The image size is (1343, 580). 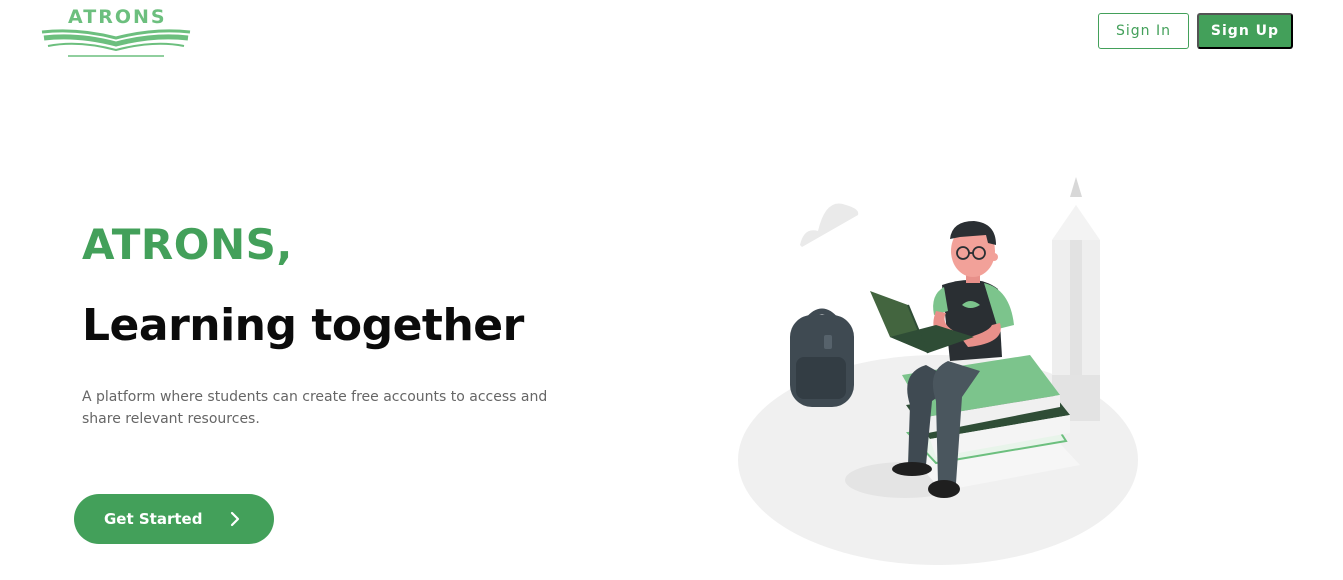 I want to click on chevron-right-icon, so click(x=235, y=519).